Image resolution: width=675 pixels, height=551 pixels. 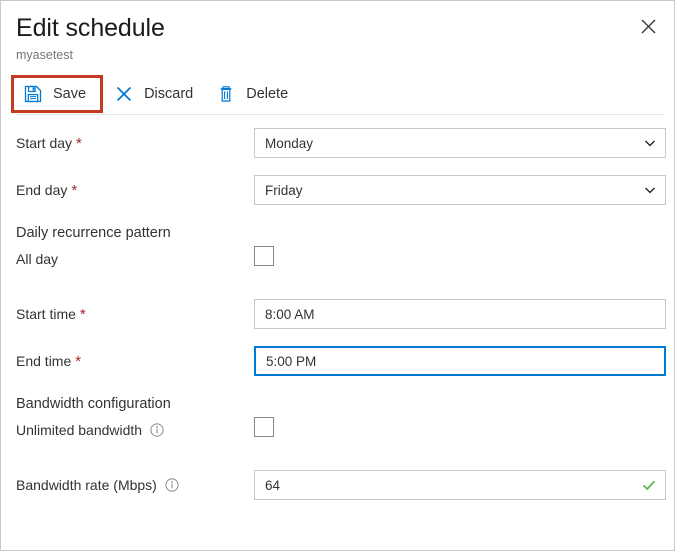 I want to click on form-row-all-day: All day, so click(x=337, y=271).